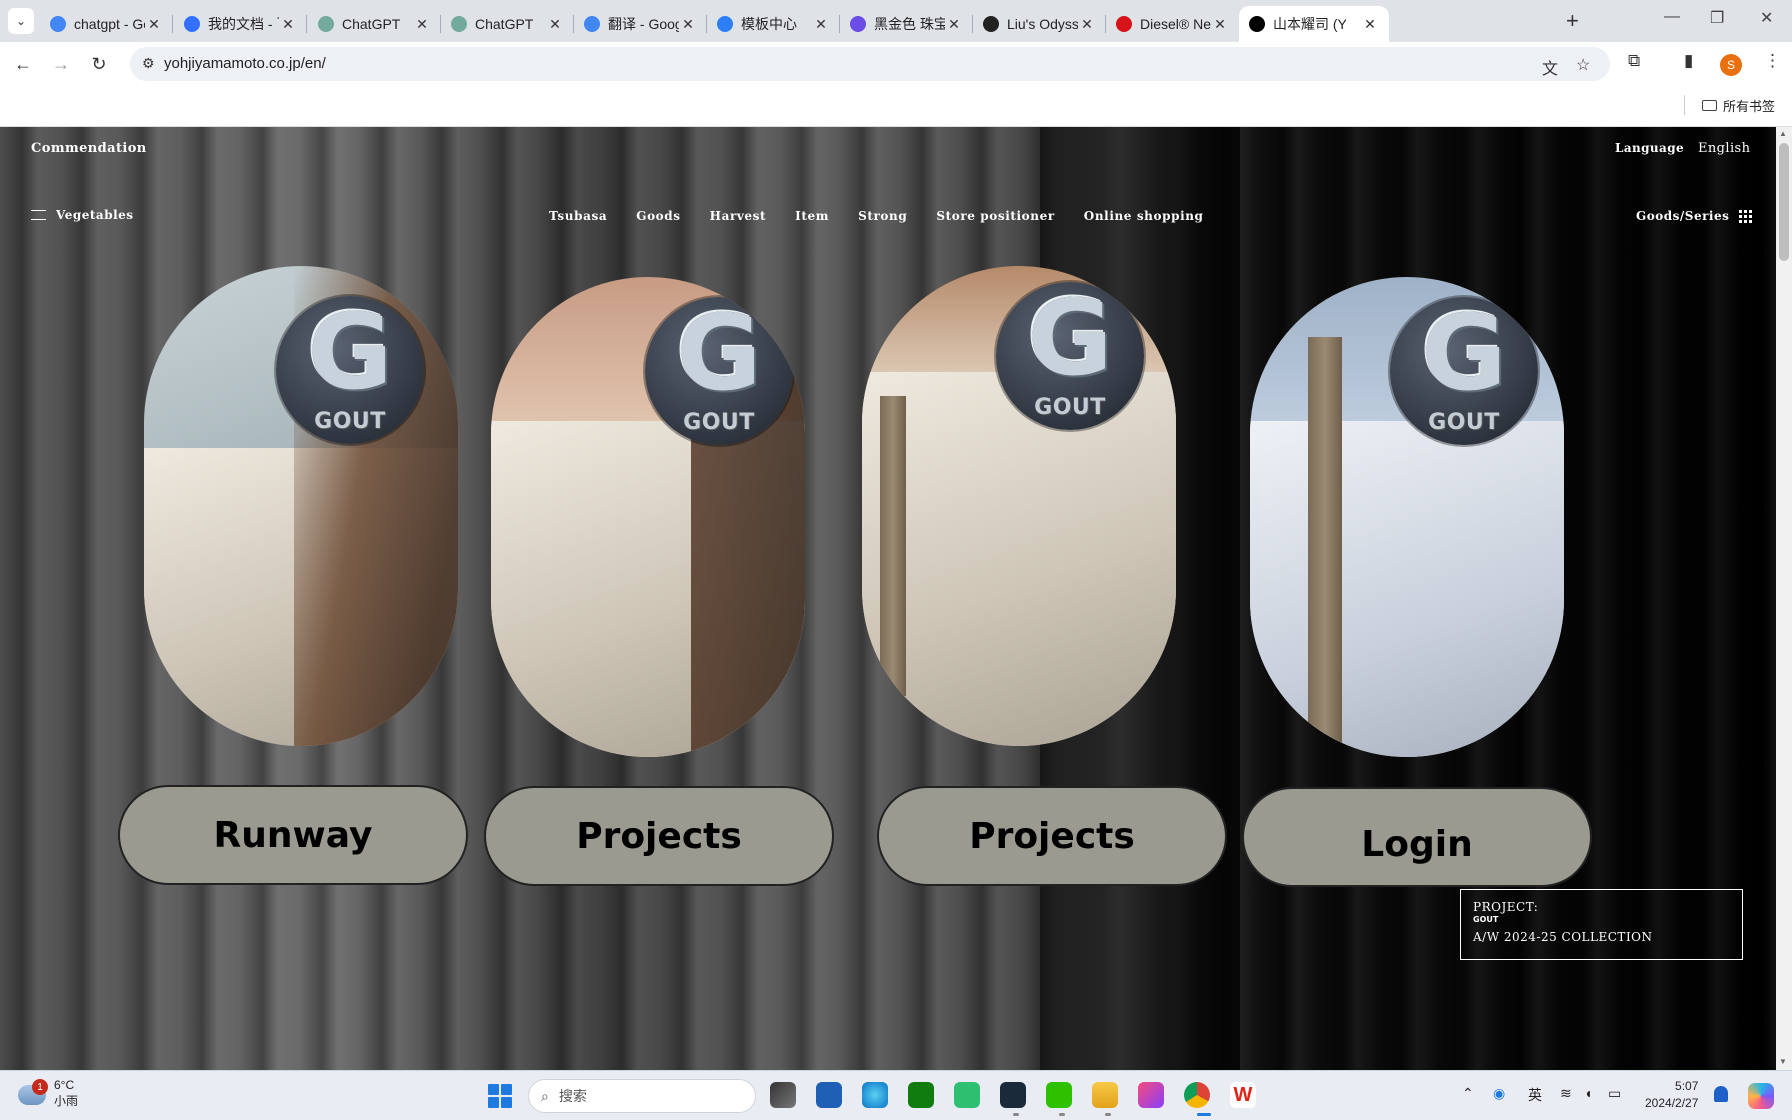  What do you see at coordinates (812, 216) in the screenshot?
I see `nav-item-item: Item` at bounding box center [812, 216].